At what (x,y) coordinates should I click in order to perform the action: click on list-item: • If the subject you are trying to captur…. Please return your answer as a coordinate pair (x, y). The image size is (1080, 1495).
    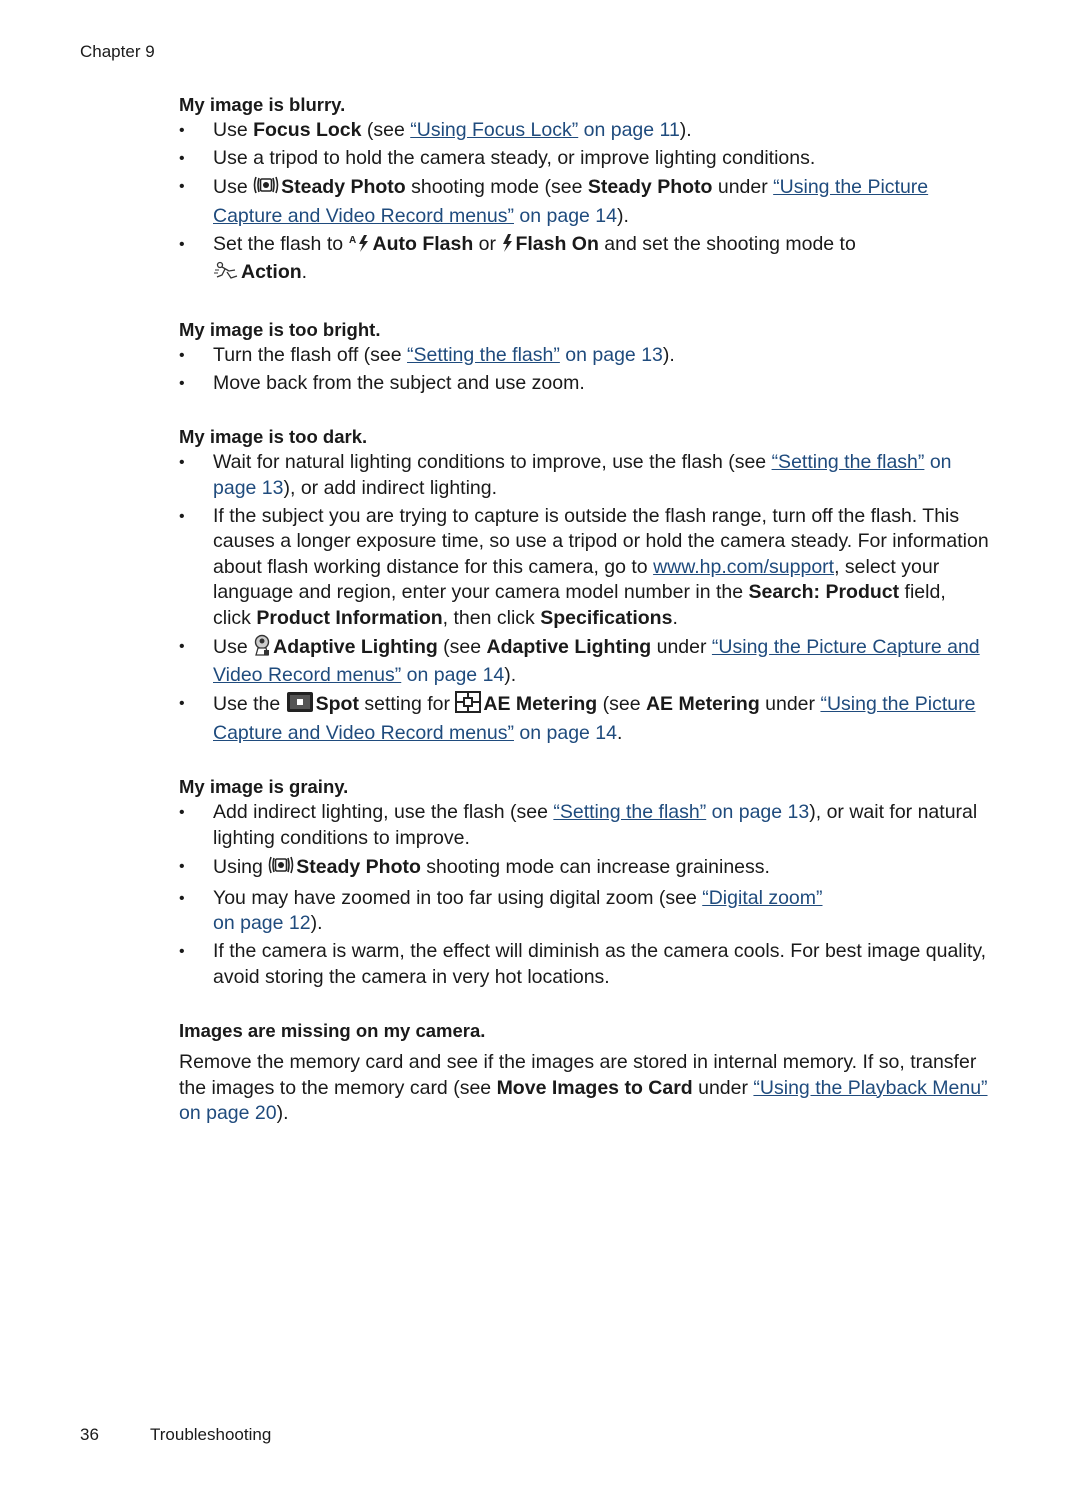
    Looking at the image, I should click on (584, 566).